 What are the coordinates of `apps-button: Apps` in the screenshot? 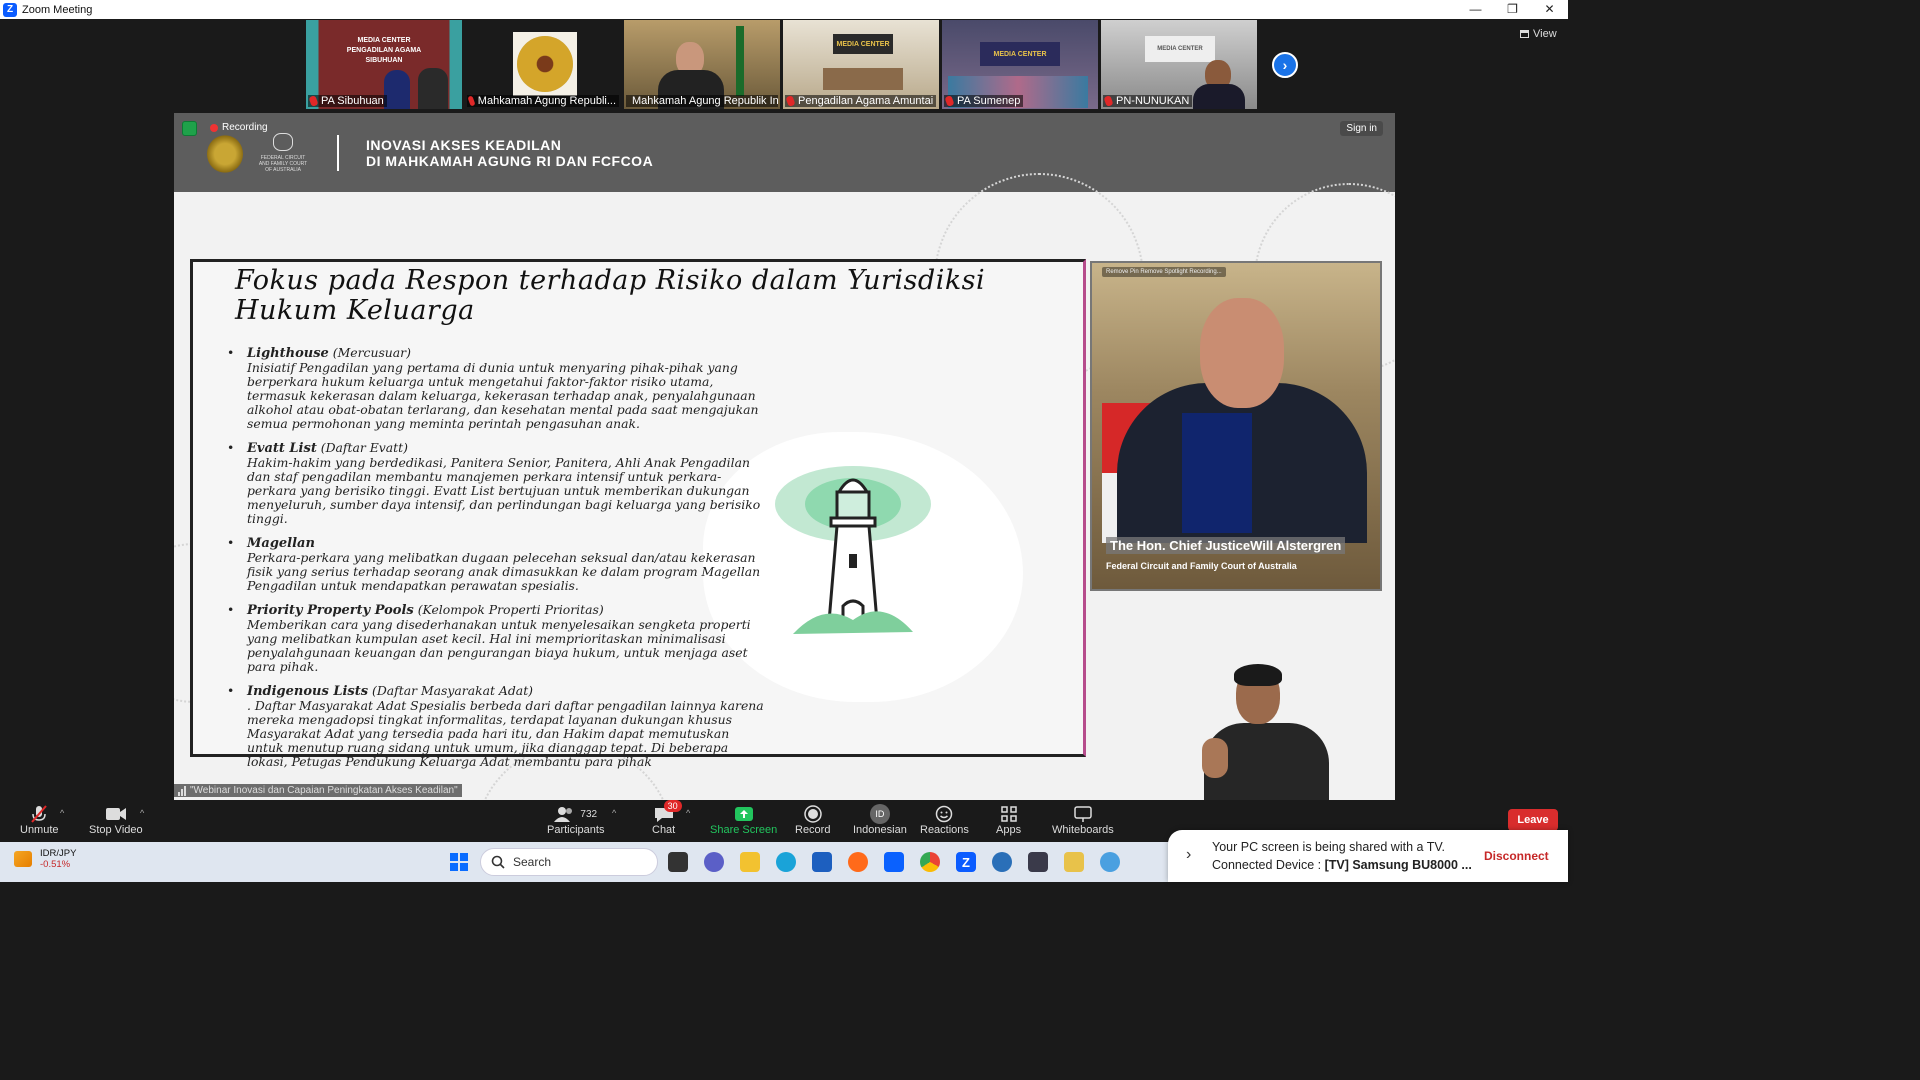 It's located at (1008, 820).